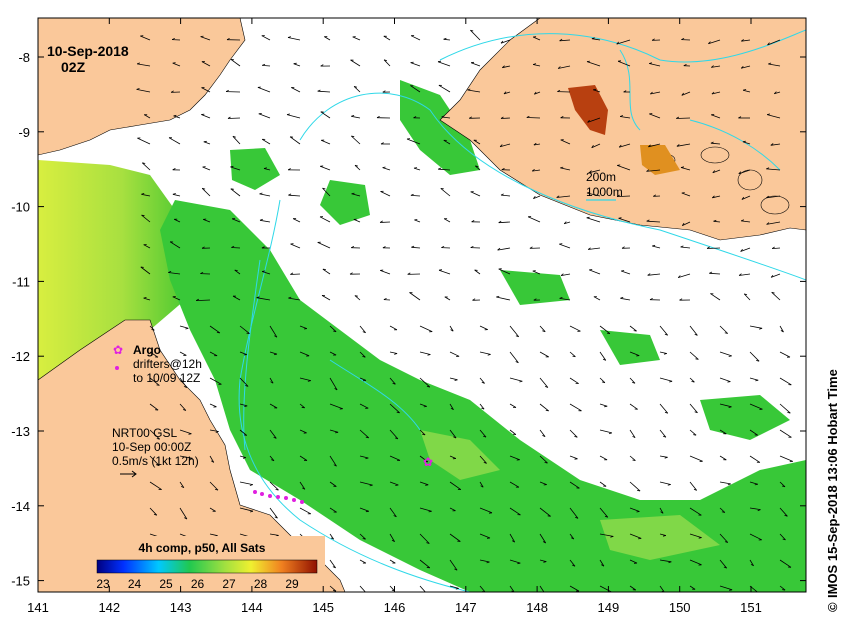  I want to click on argo-line1: drifters@12h, so click(167, 364).